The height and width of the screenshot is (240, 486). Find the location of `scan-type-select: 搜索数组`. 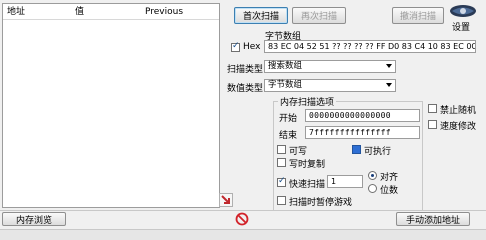

scan-type-select: 搜索数组 is located at coordinates (330, 66).